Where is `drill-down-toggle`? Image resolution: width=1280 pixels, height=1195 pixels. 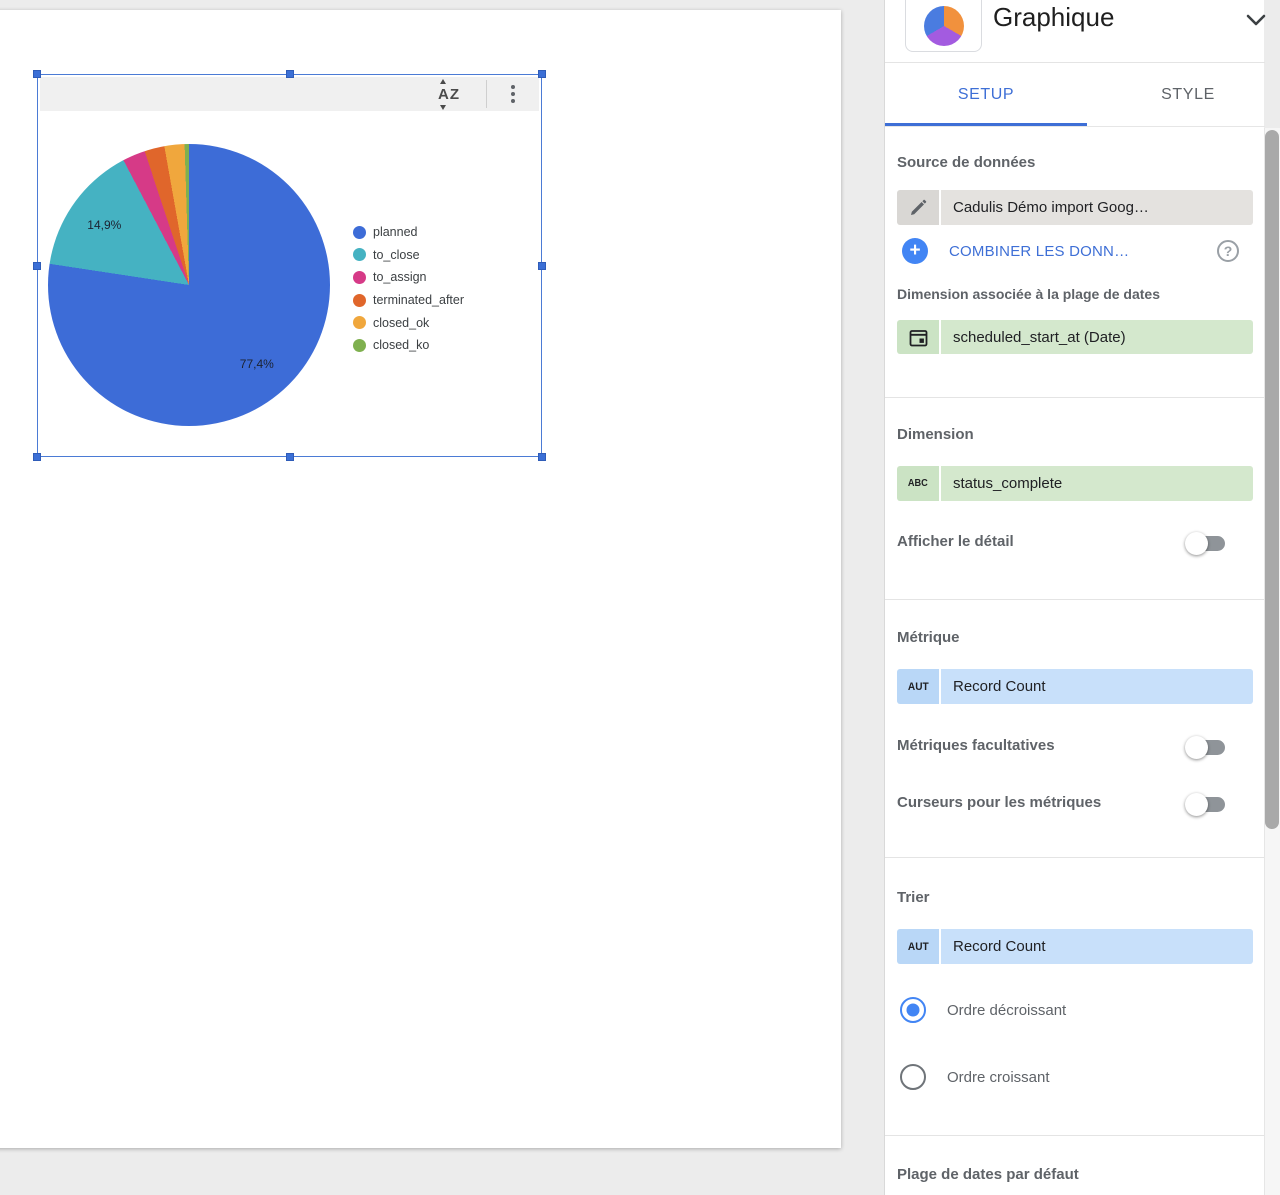 drill-down-toggle is located at coordinates (1205, 543).